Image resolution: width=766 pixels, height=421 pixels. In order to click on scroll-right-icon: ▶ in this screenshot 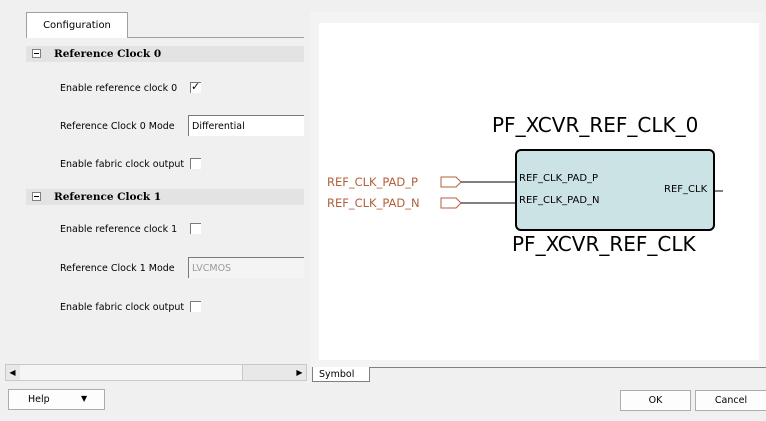, I will do `click(299, 372)`.